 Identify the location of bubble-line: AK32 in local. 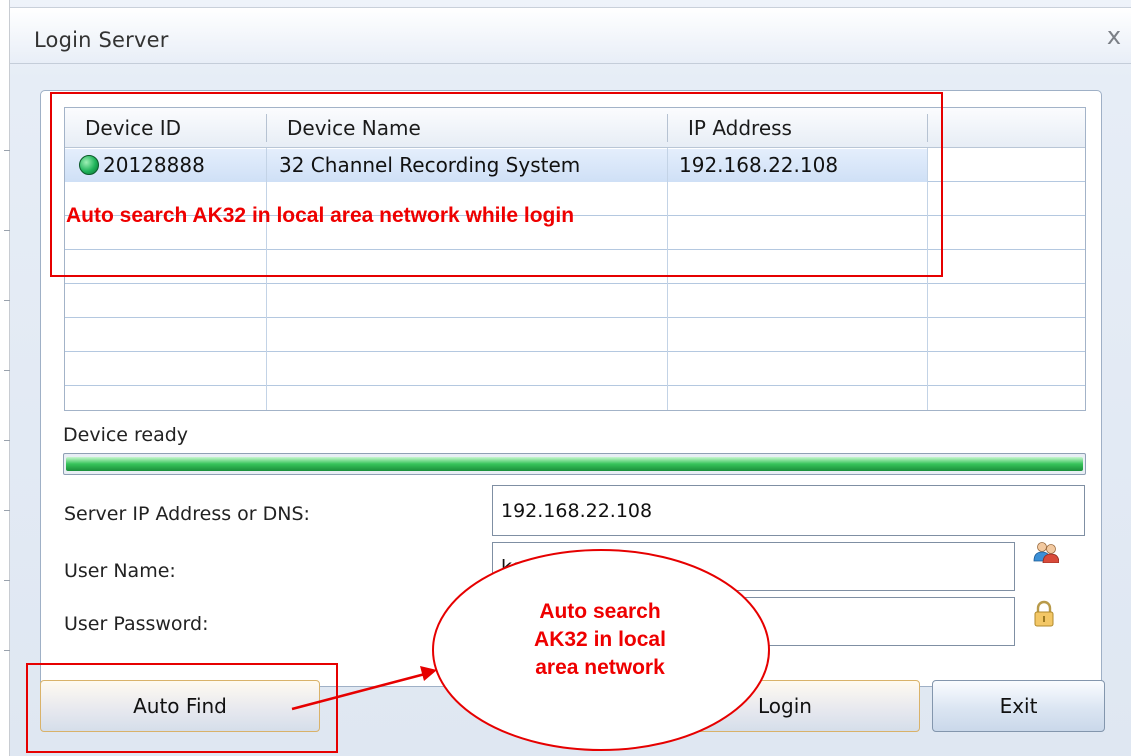
(600, 639).